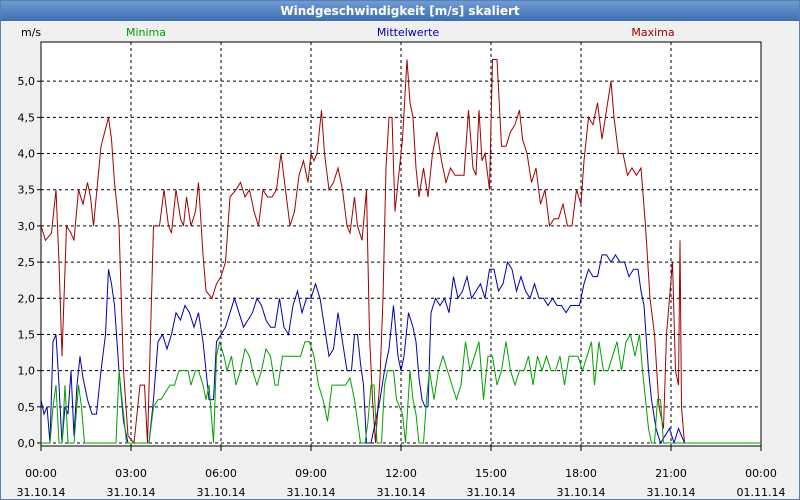 The image size is (800, 500). I want to click on y-tick-label: 4,0, so click(27, 154).